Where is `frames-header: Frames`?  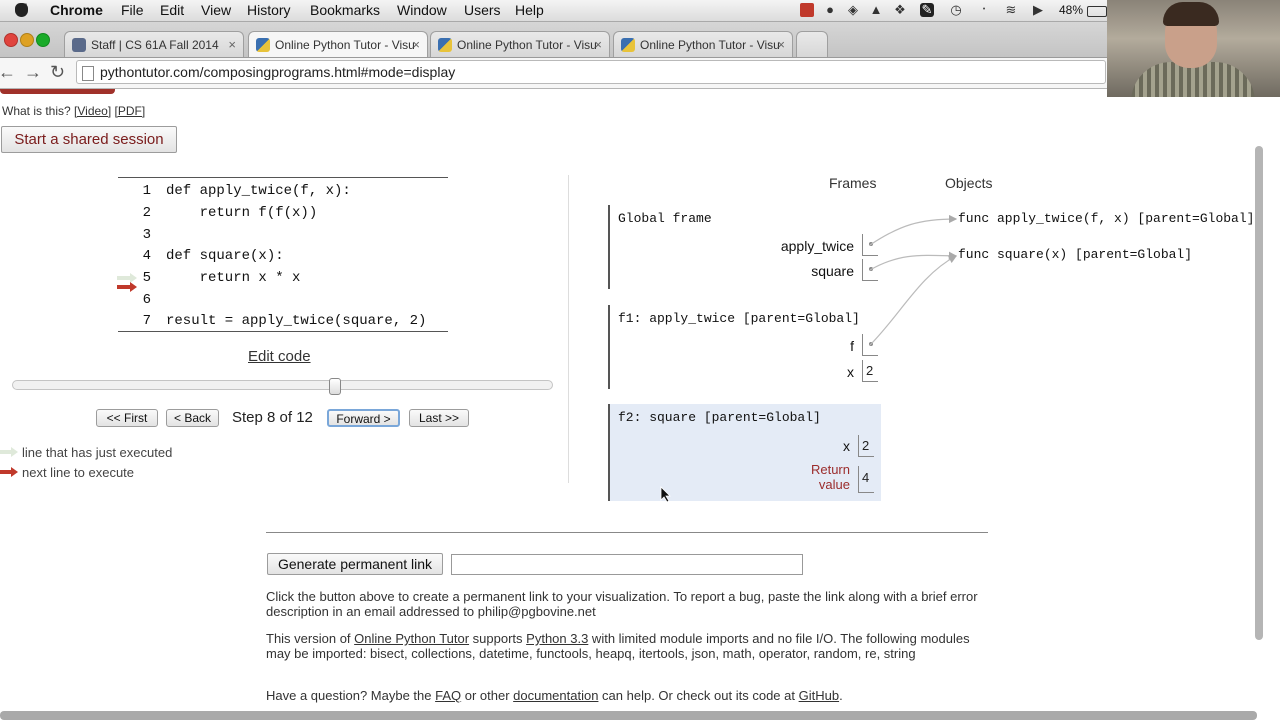 frames-header: Frames is located at coordinates (853, 183).